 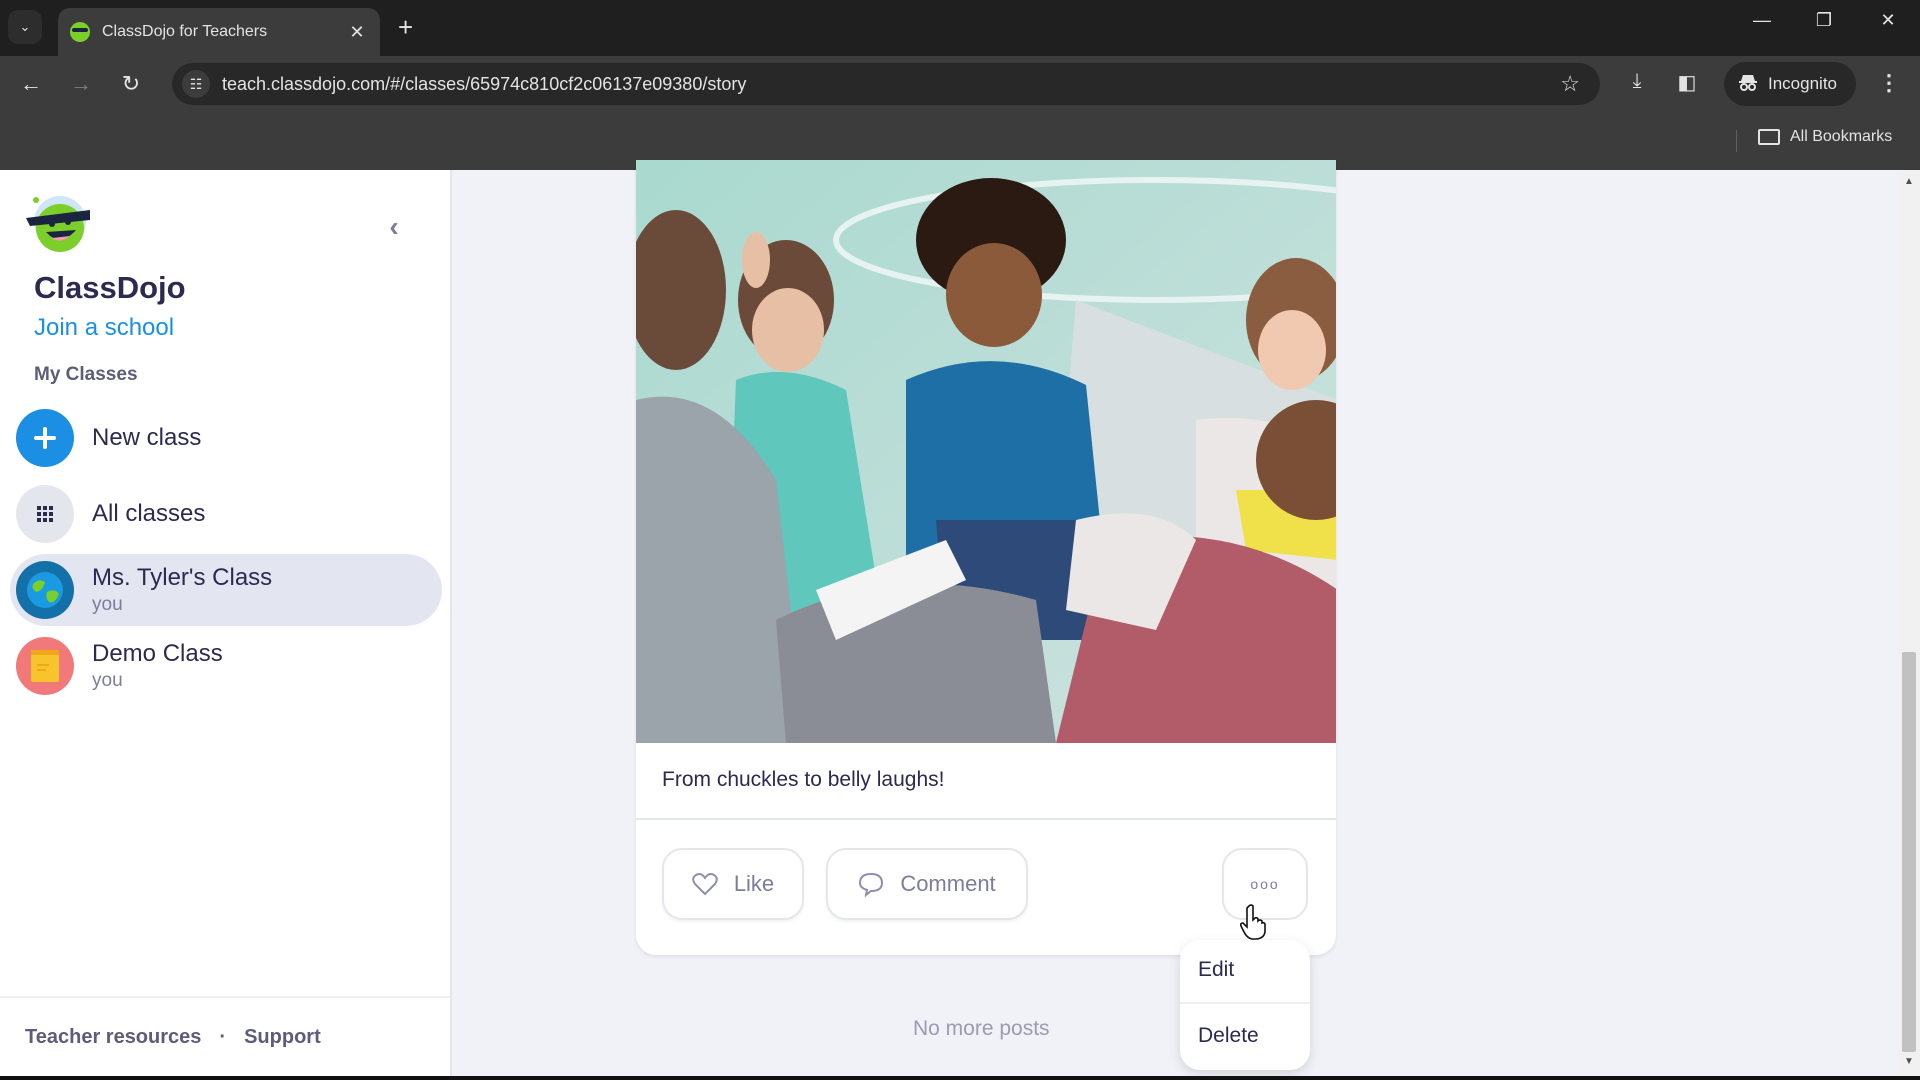 What do you see at coordinates (948, 883) in the screenshot?
I see `comment-label: Comment` at bounding box center [948, 883].